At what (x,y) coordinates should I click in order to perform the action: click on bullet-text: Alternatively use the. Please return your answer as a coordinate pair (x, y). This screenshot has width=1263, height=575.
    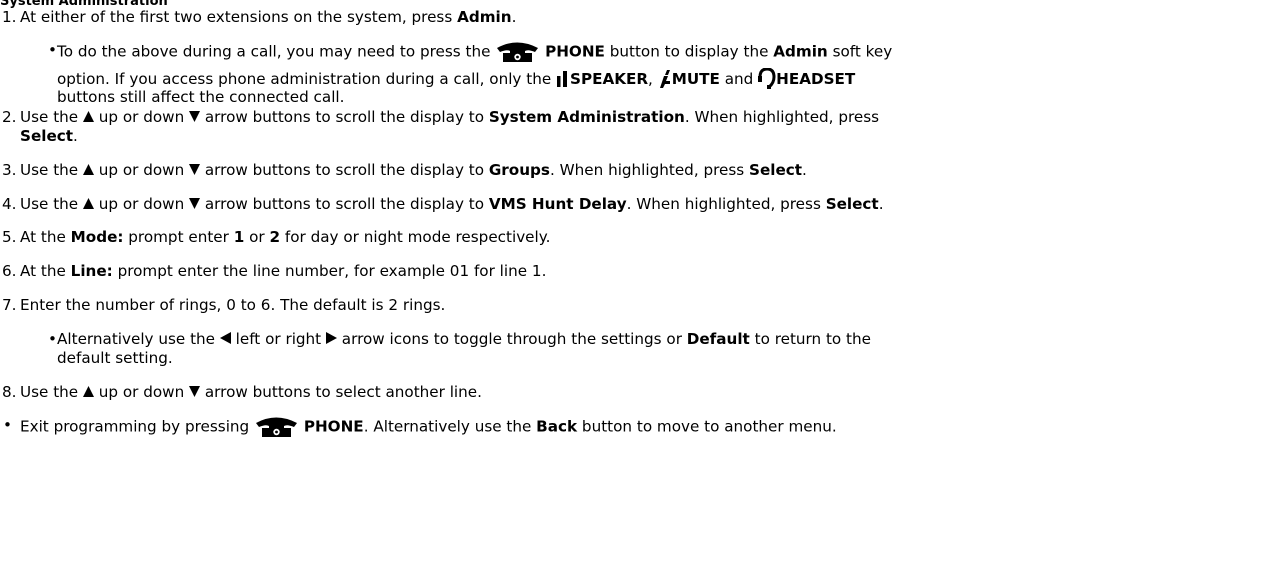
    Looking at the image, I should click on (138, 339).